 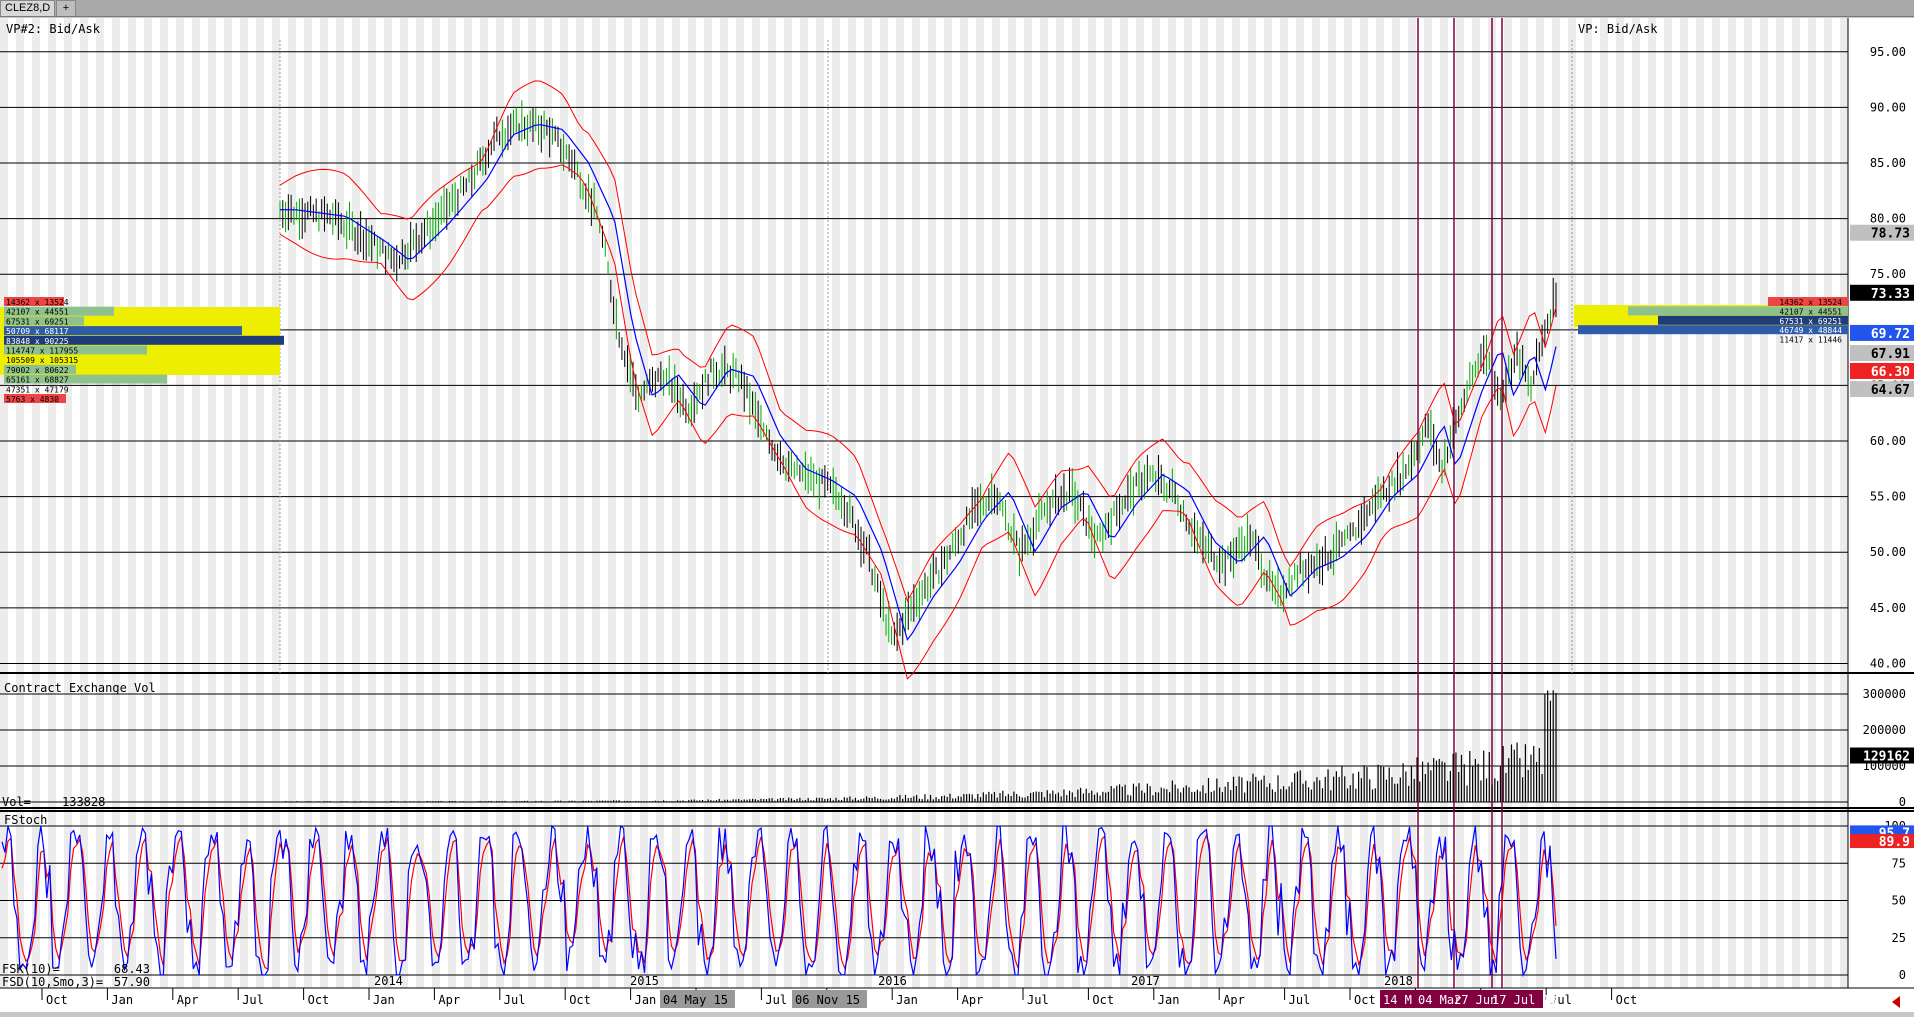 I want to click on highlight-date-label: 04 May 15, so click(x=695, y=1000).